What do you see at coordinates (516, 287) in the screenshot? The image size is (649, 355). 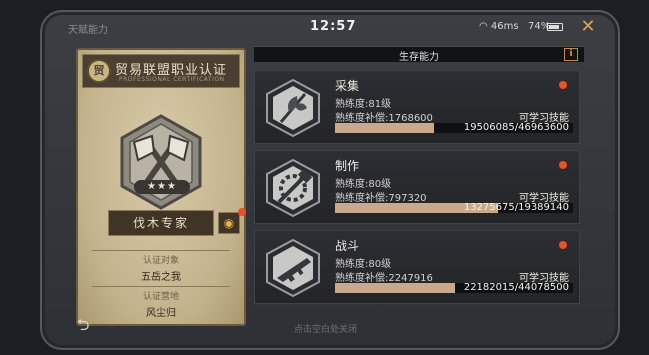 I see `progress-value: 22182015/44078500` at bounding box center [516, 287].